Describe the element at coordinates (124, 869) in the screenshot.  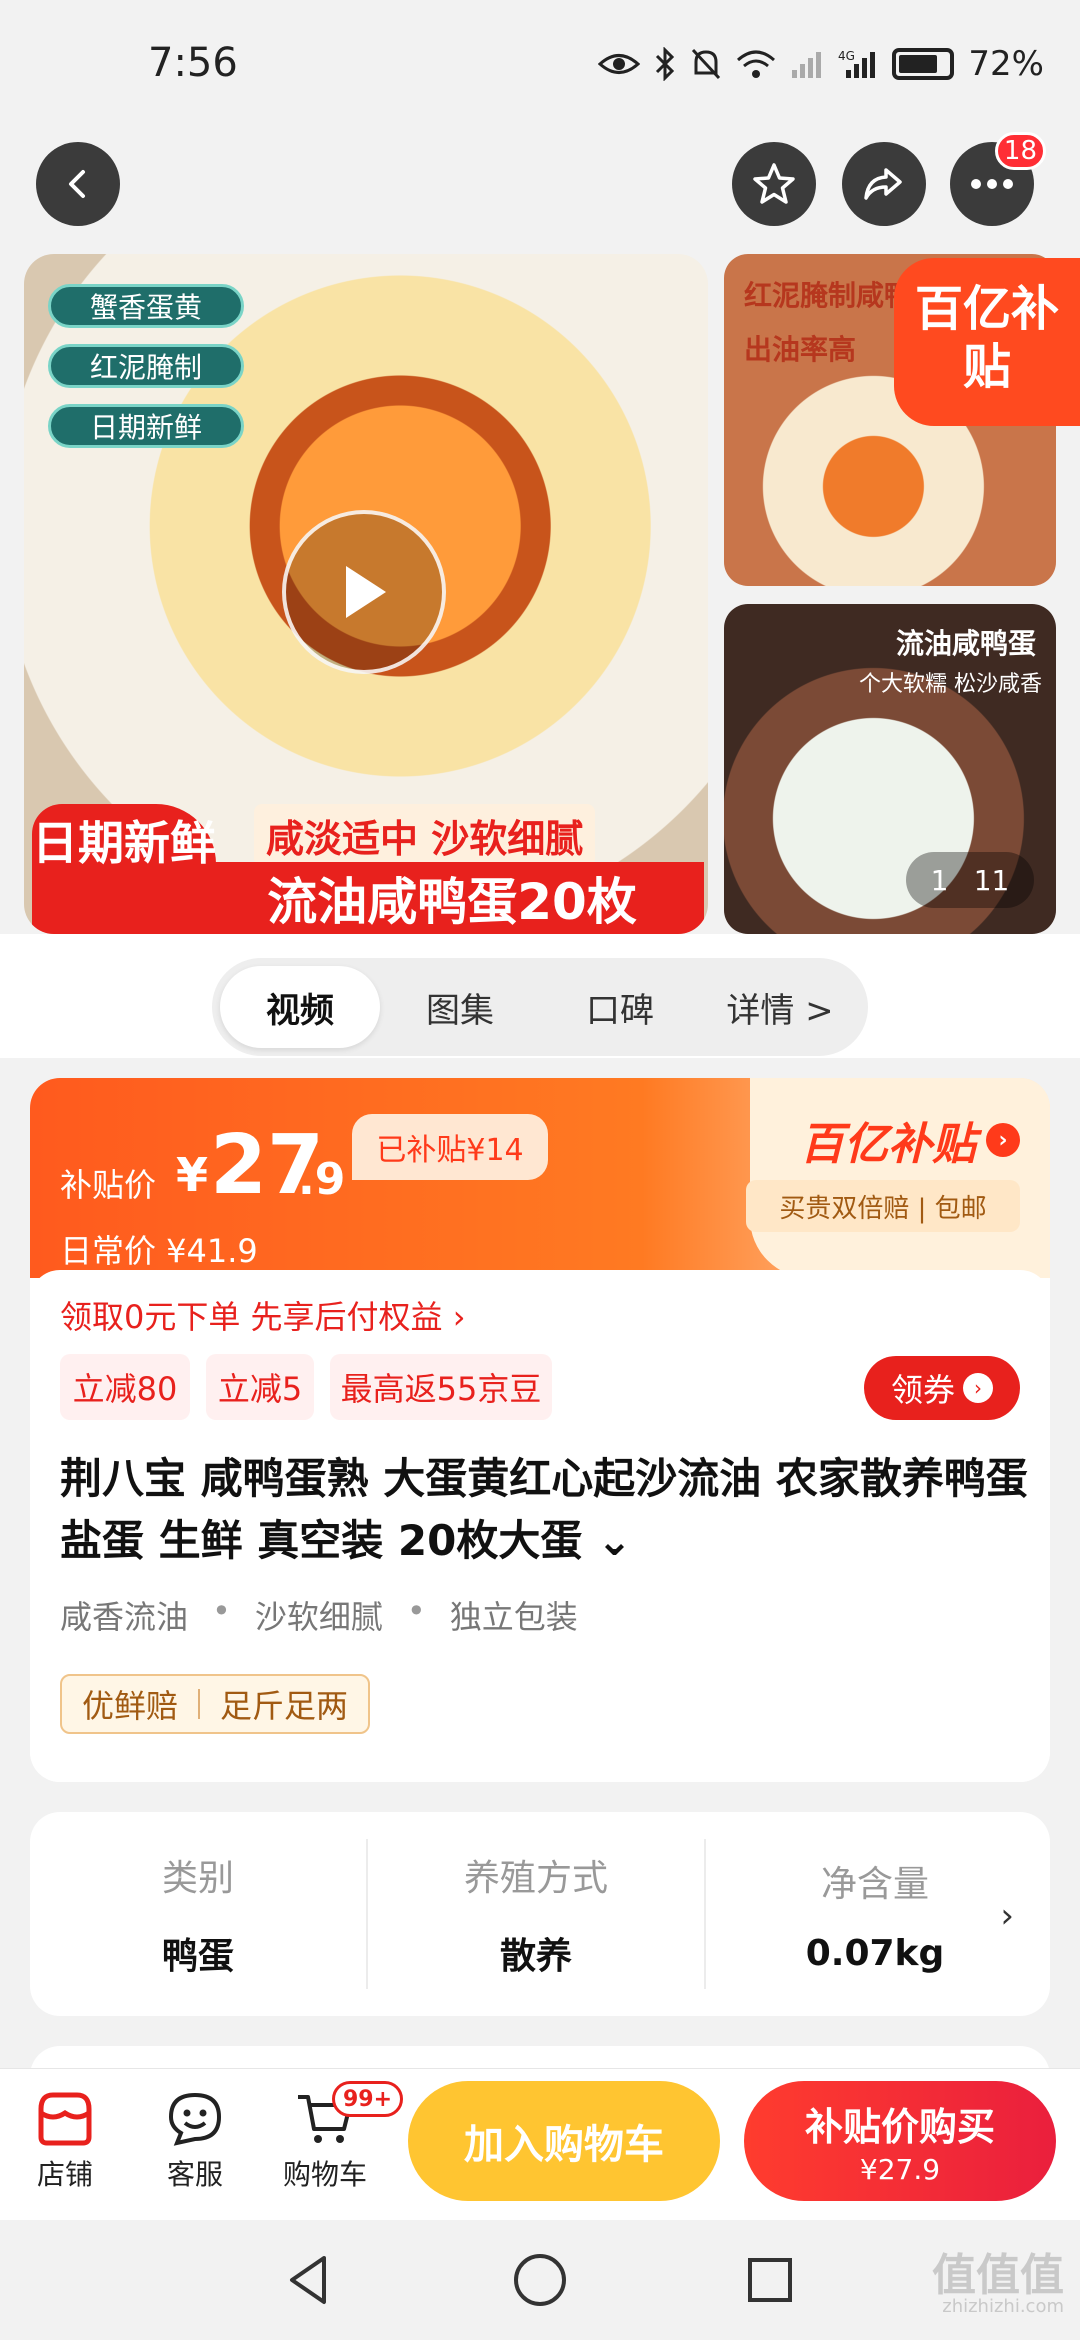
I see `banner-date-badge: 日期新鲜` at that location.